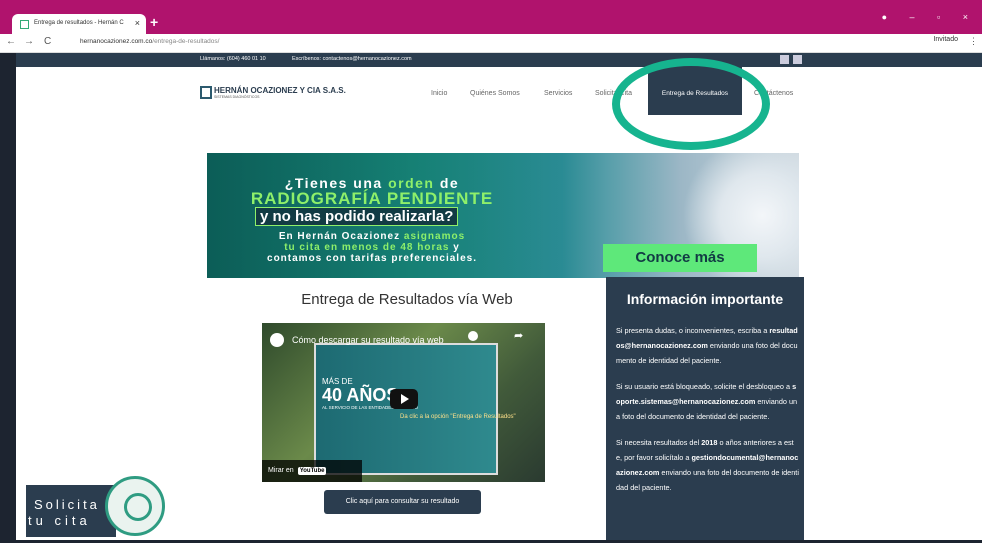  What do you see at coordinates (499, 60) in the screenshot?
I see `contact-bar` at bounding box center [499, 60].